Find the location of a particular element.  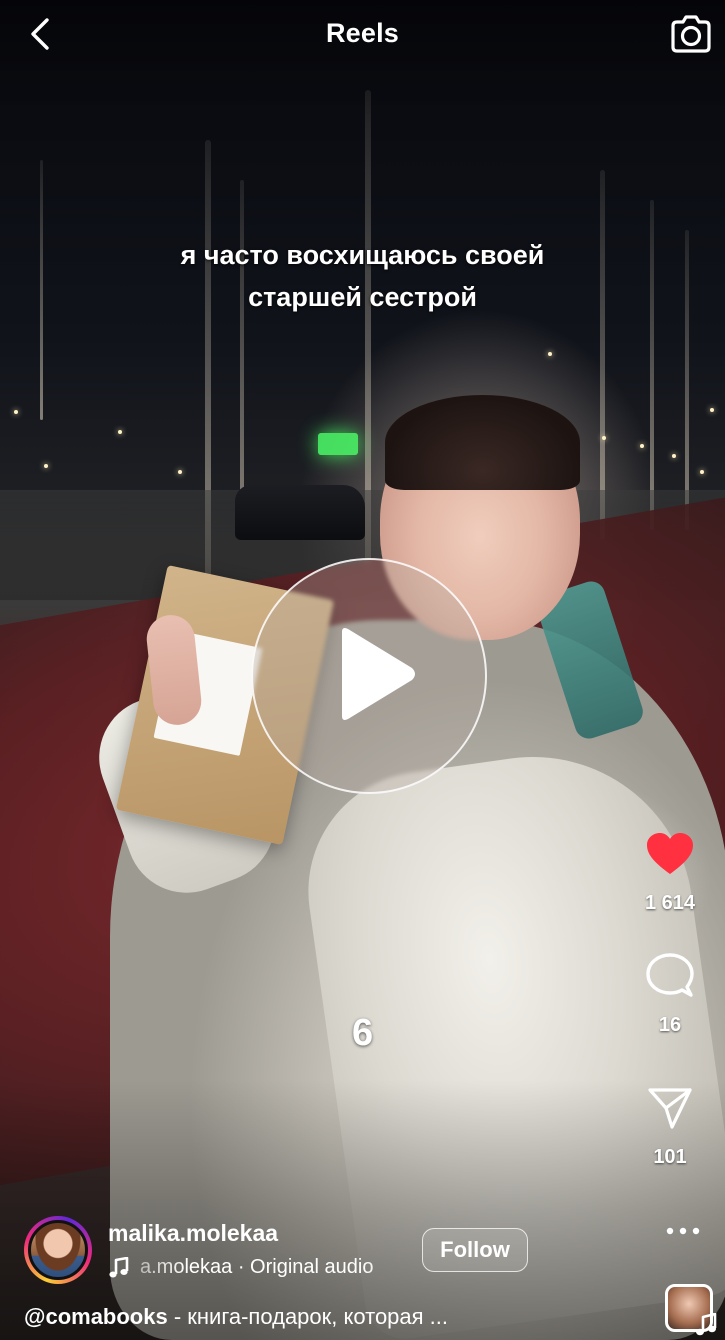

comment-action: 16 is located at coordinates (670, 993).